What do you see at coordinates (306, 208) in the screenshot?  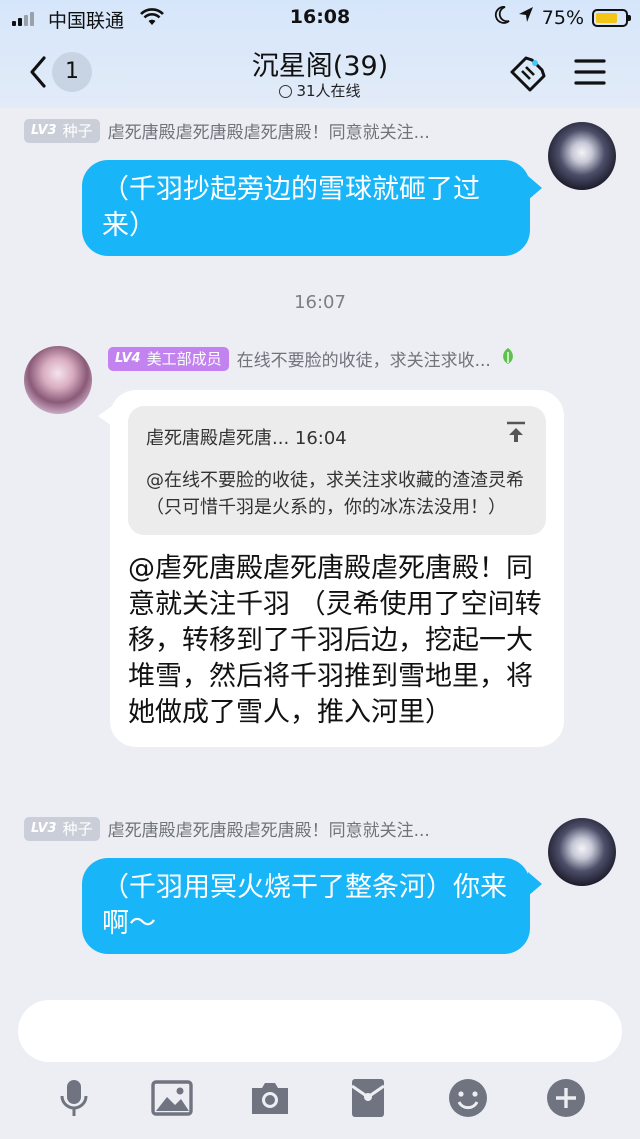 I see `message-bubble: （千羽抄起旁边的雪球就砸了过来）` at bounding box center [306, 208].